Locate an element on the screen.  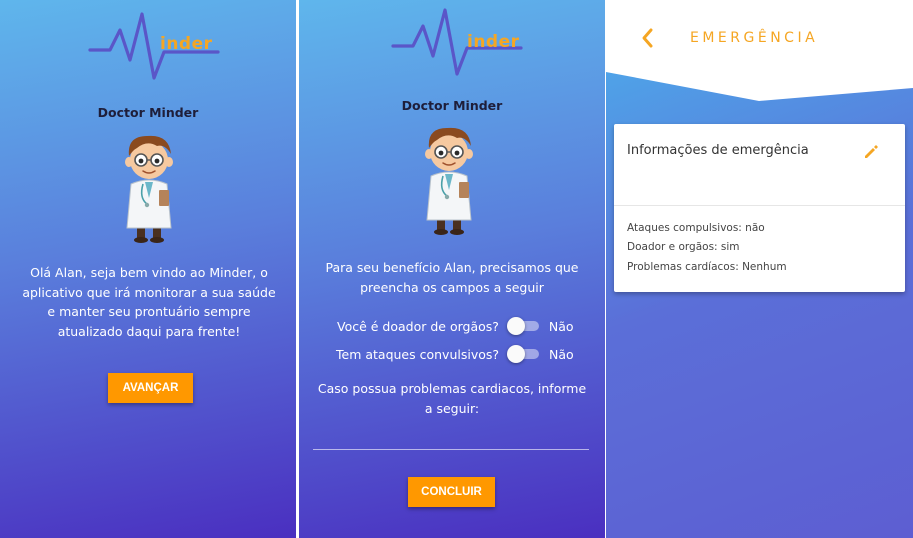
emergency-header: EMERGÊNCIA is located at coordinates (759, 51).